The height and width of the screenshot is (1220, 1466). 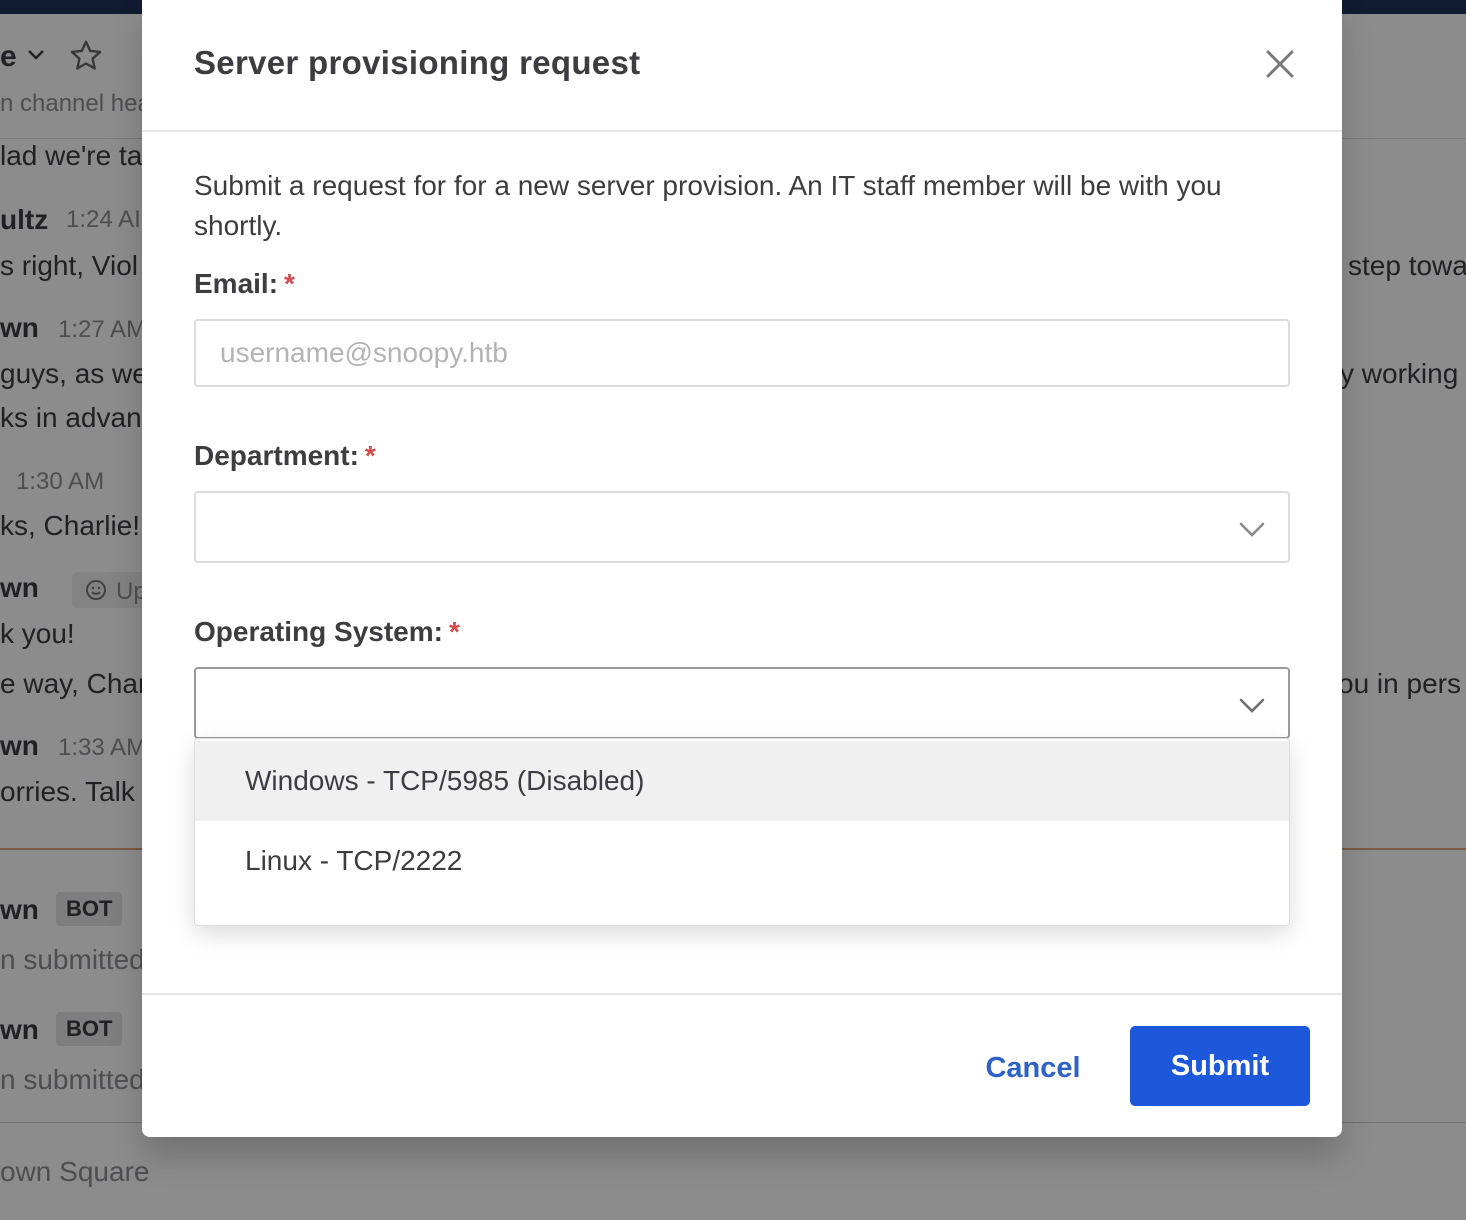 I want to click on modal-footer: Cancel Submit, so click(x=742, y=1065).